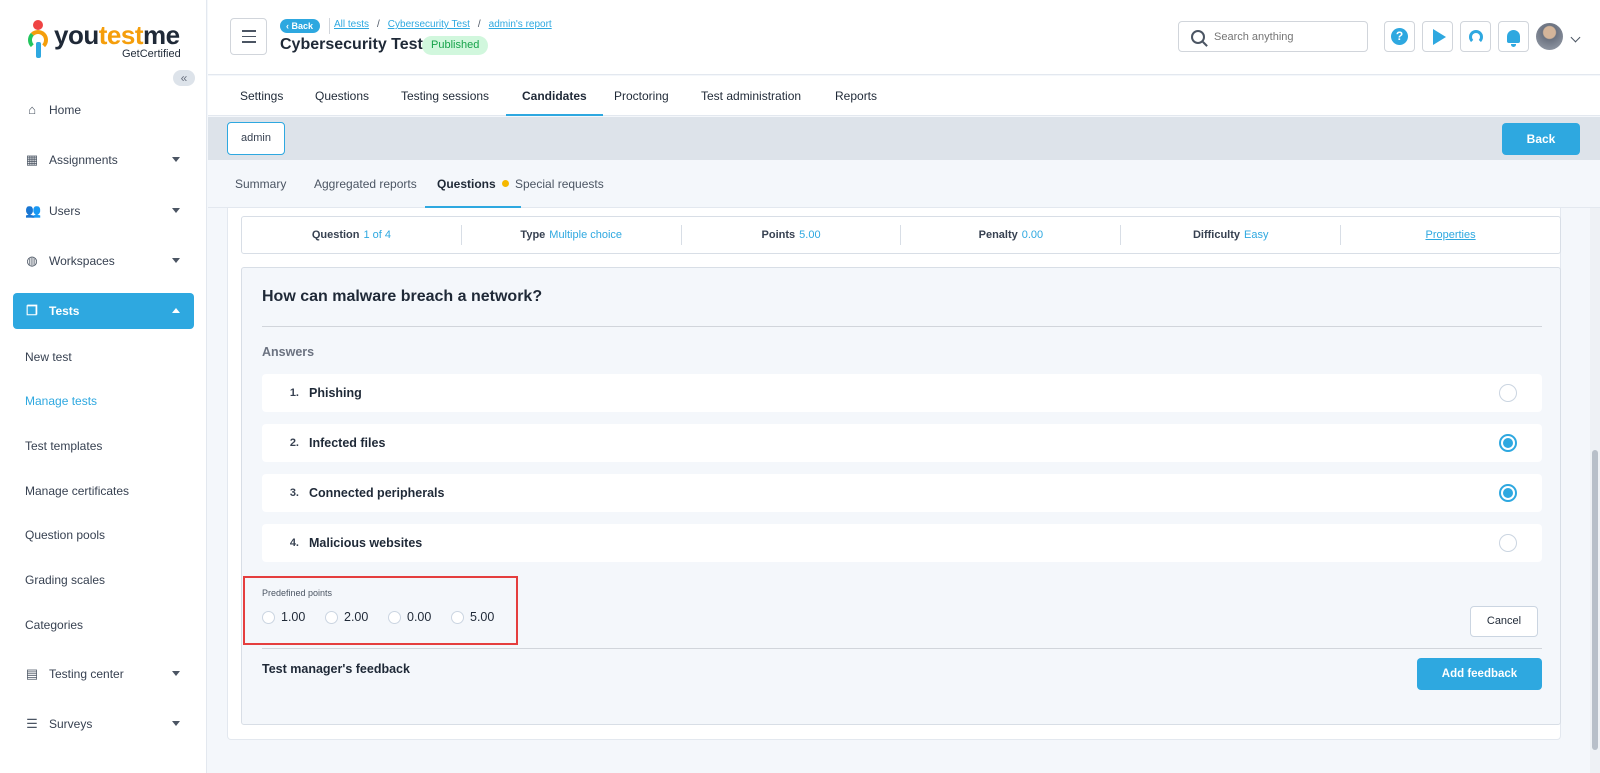  I want to click on answer-row: 4. Malicious websites, so click(902, 543).